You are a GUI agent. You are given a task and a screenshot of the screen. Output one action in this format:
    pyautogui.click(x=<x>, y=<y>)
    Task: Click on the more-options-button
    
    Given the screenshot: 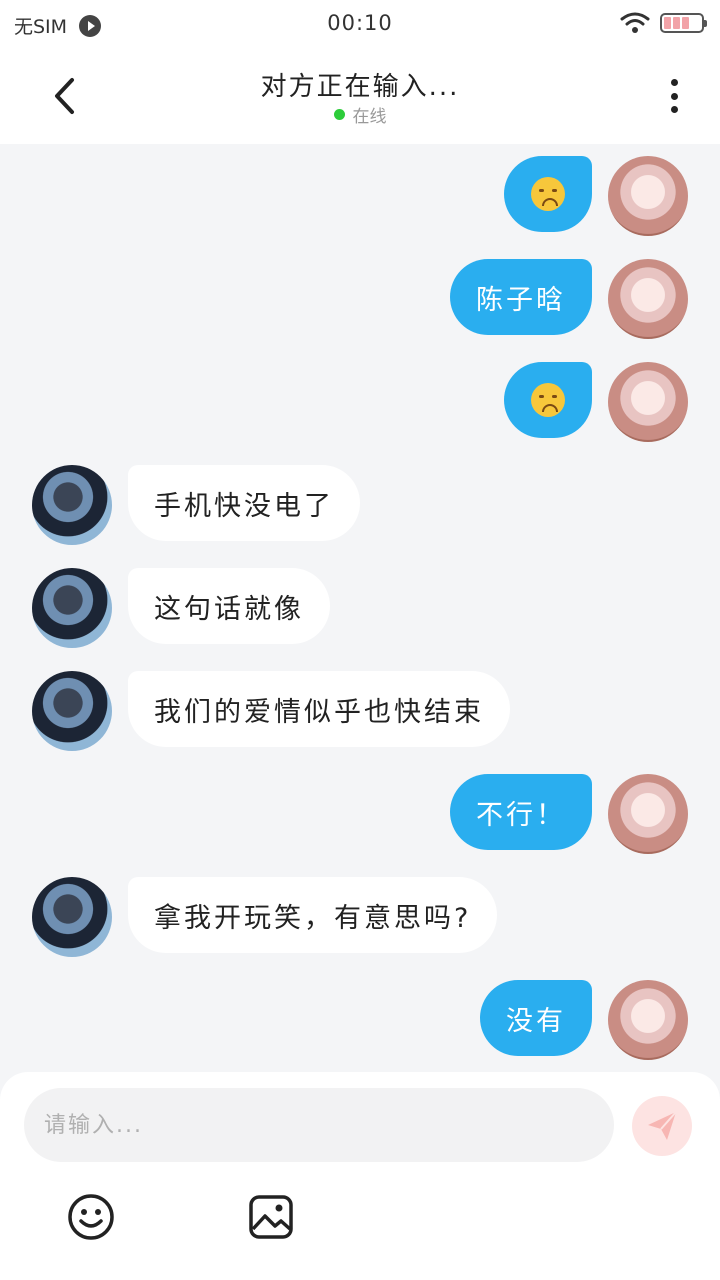 What is the action you would take?
    pyautogui.click(x=674, y=96)
    